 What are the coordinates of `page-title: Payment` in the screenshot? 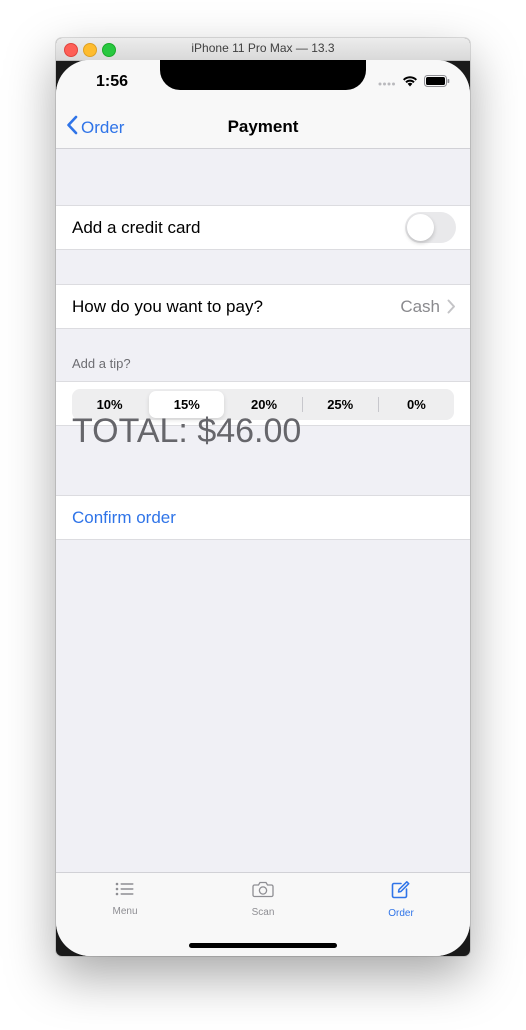 It's located at (263, 126).